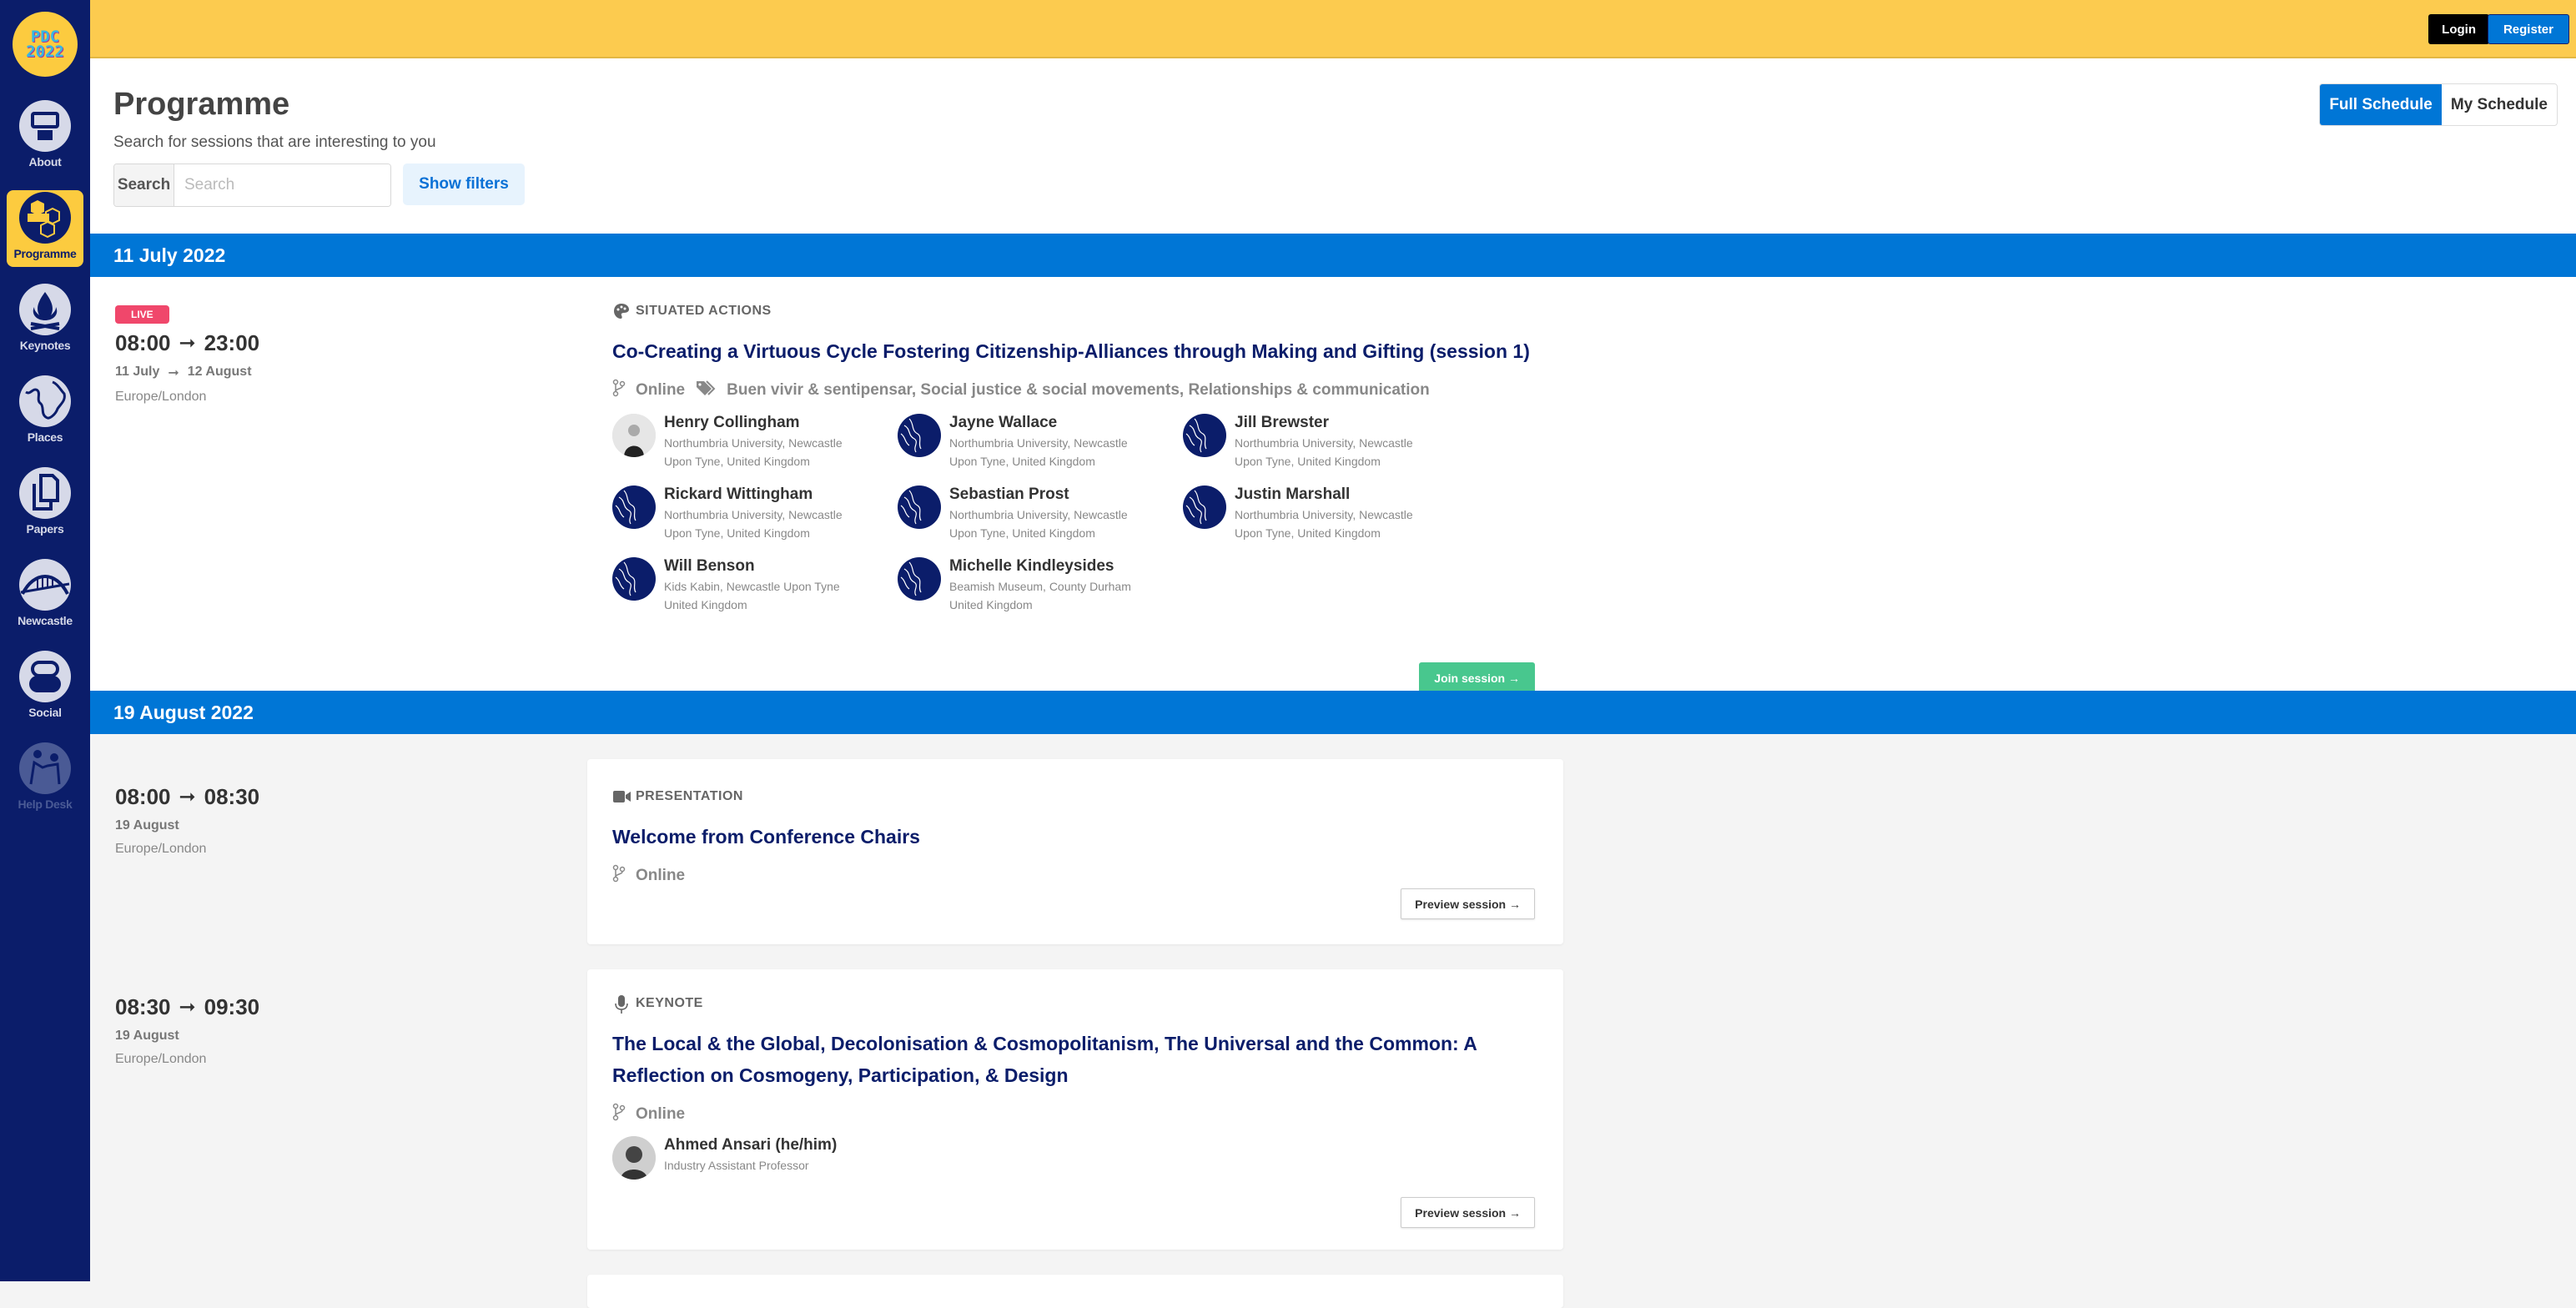 This screenshot has width=2576, height=1308. Describe the element at coordinates (764, 423) in the screenshot. I see `speaker-name: Henry Collingham` at that location.